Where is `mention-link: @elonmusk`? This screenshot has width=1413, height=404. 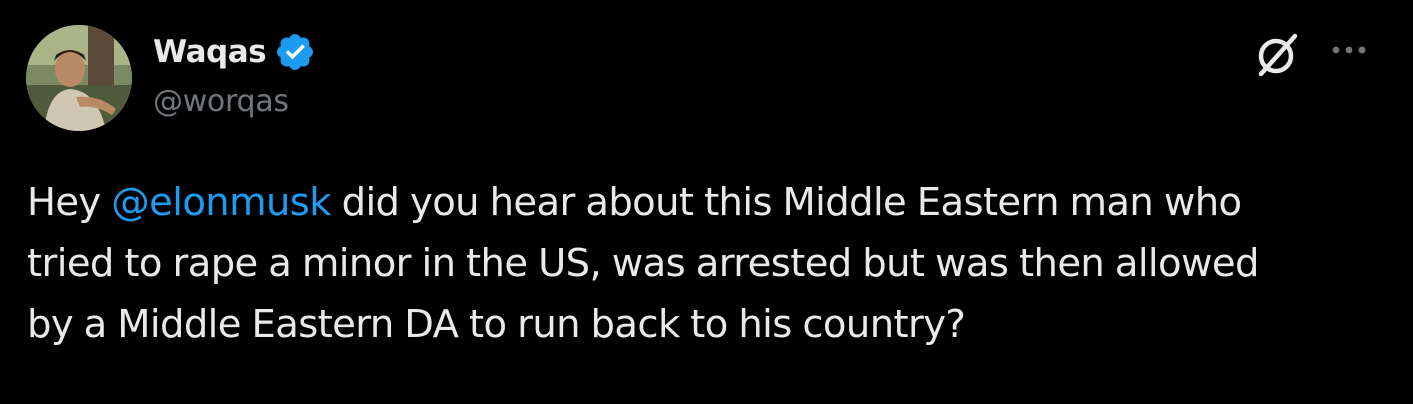 mention-link: @elonmusk is located at coordinates (221, 202).